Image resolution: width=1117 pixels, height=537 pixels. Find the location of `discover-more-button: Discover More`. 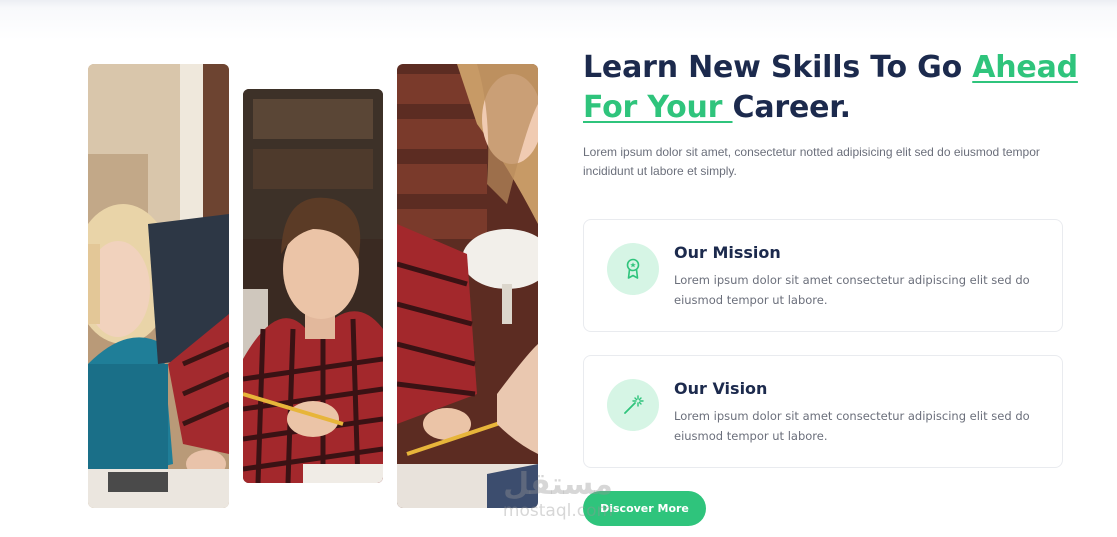

discover-more-button: Discover More is located at coordinates (644, 508).